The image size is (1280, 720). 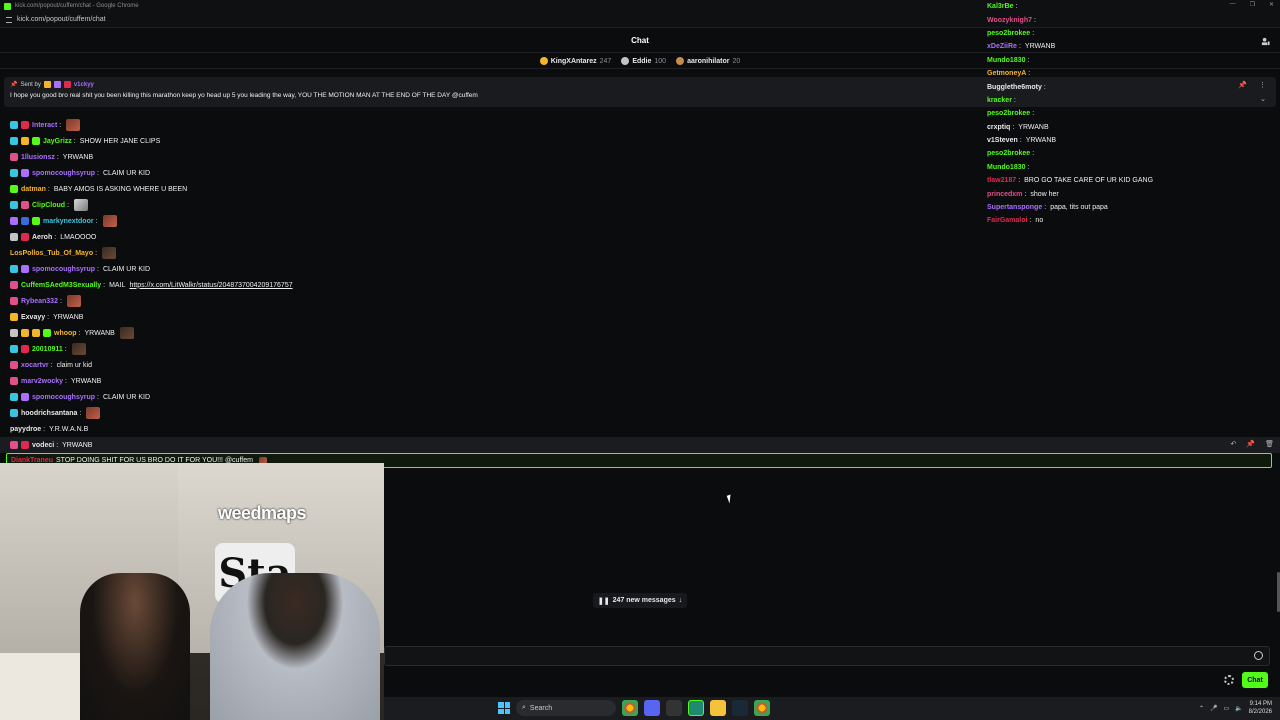 What do you see at coordinates (68, 221) in the screenshot?
I see `chat-username: markynextdoor` at bounding box center [68, 221].